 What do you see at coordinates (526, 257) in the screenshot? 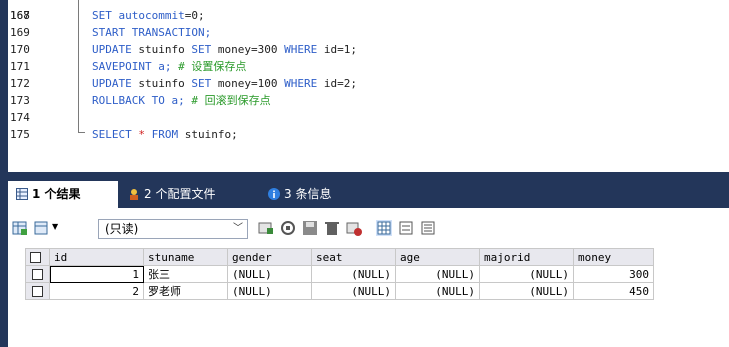
I see `column-header-majorid: majorid` at bounding box center [526, 257].